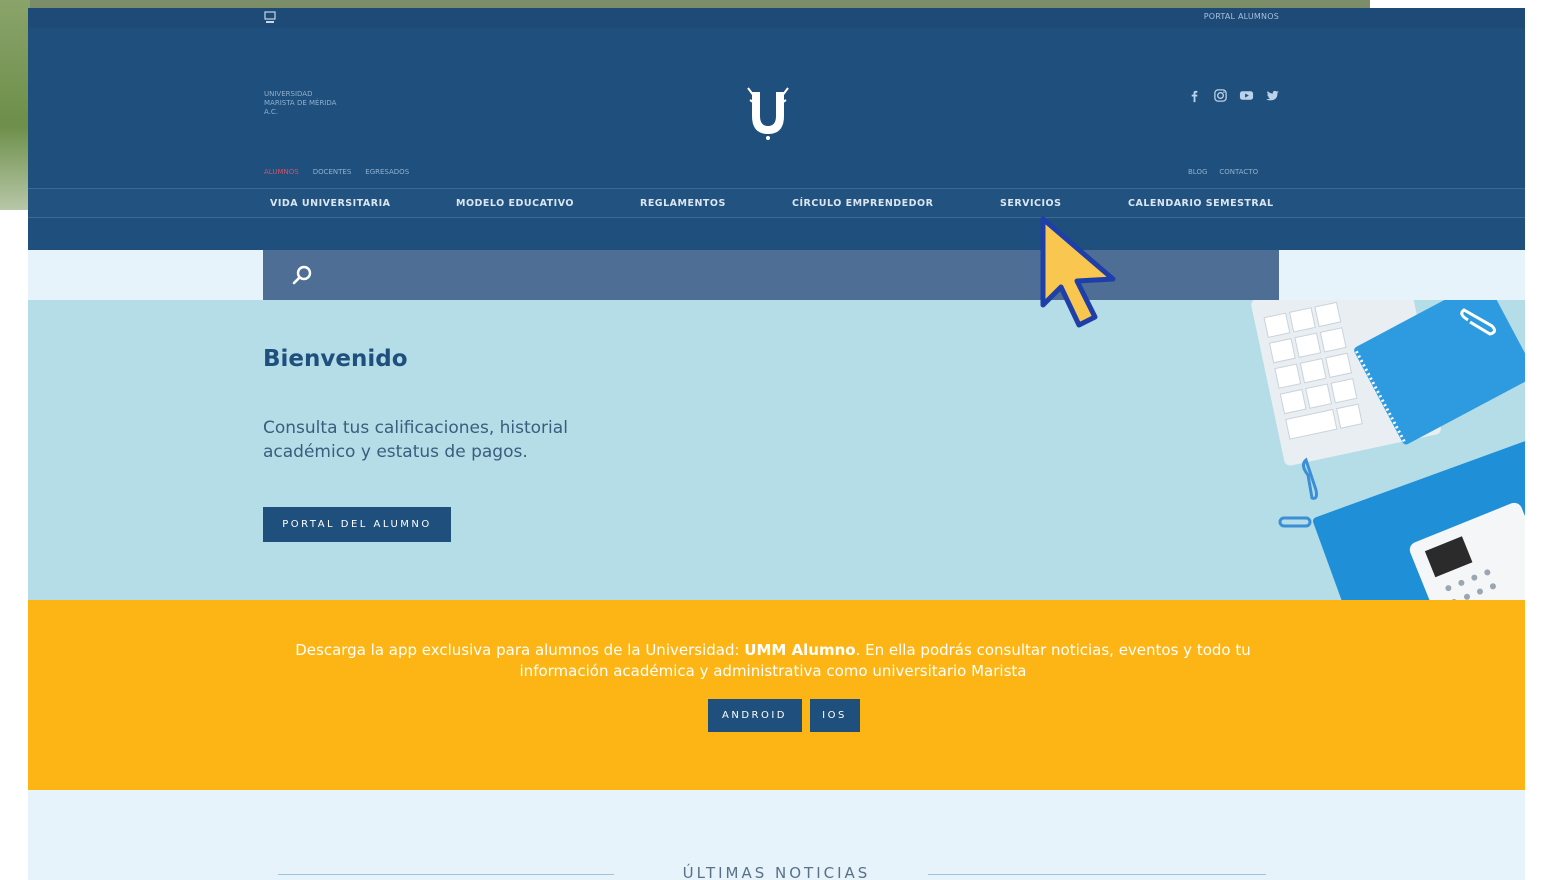 The width and height of the screenshot is (1549, 880). I want to click on background-photo-edge, so click(15, 105).